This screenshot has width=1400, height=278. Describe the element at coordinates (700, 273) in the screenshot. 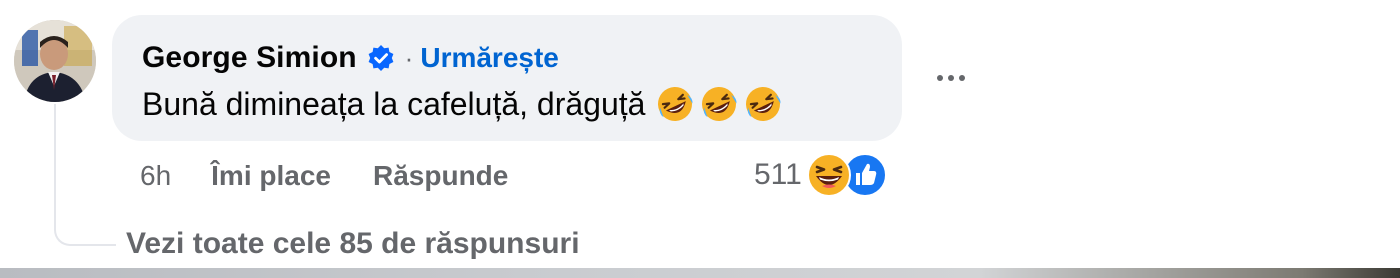

I see `next-content-edge` at that location.